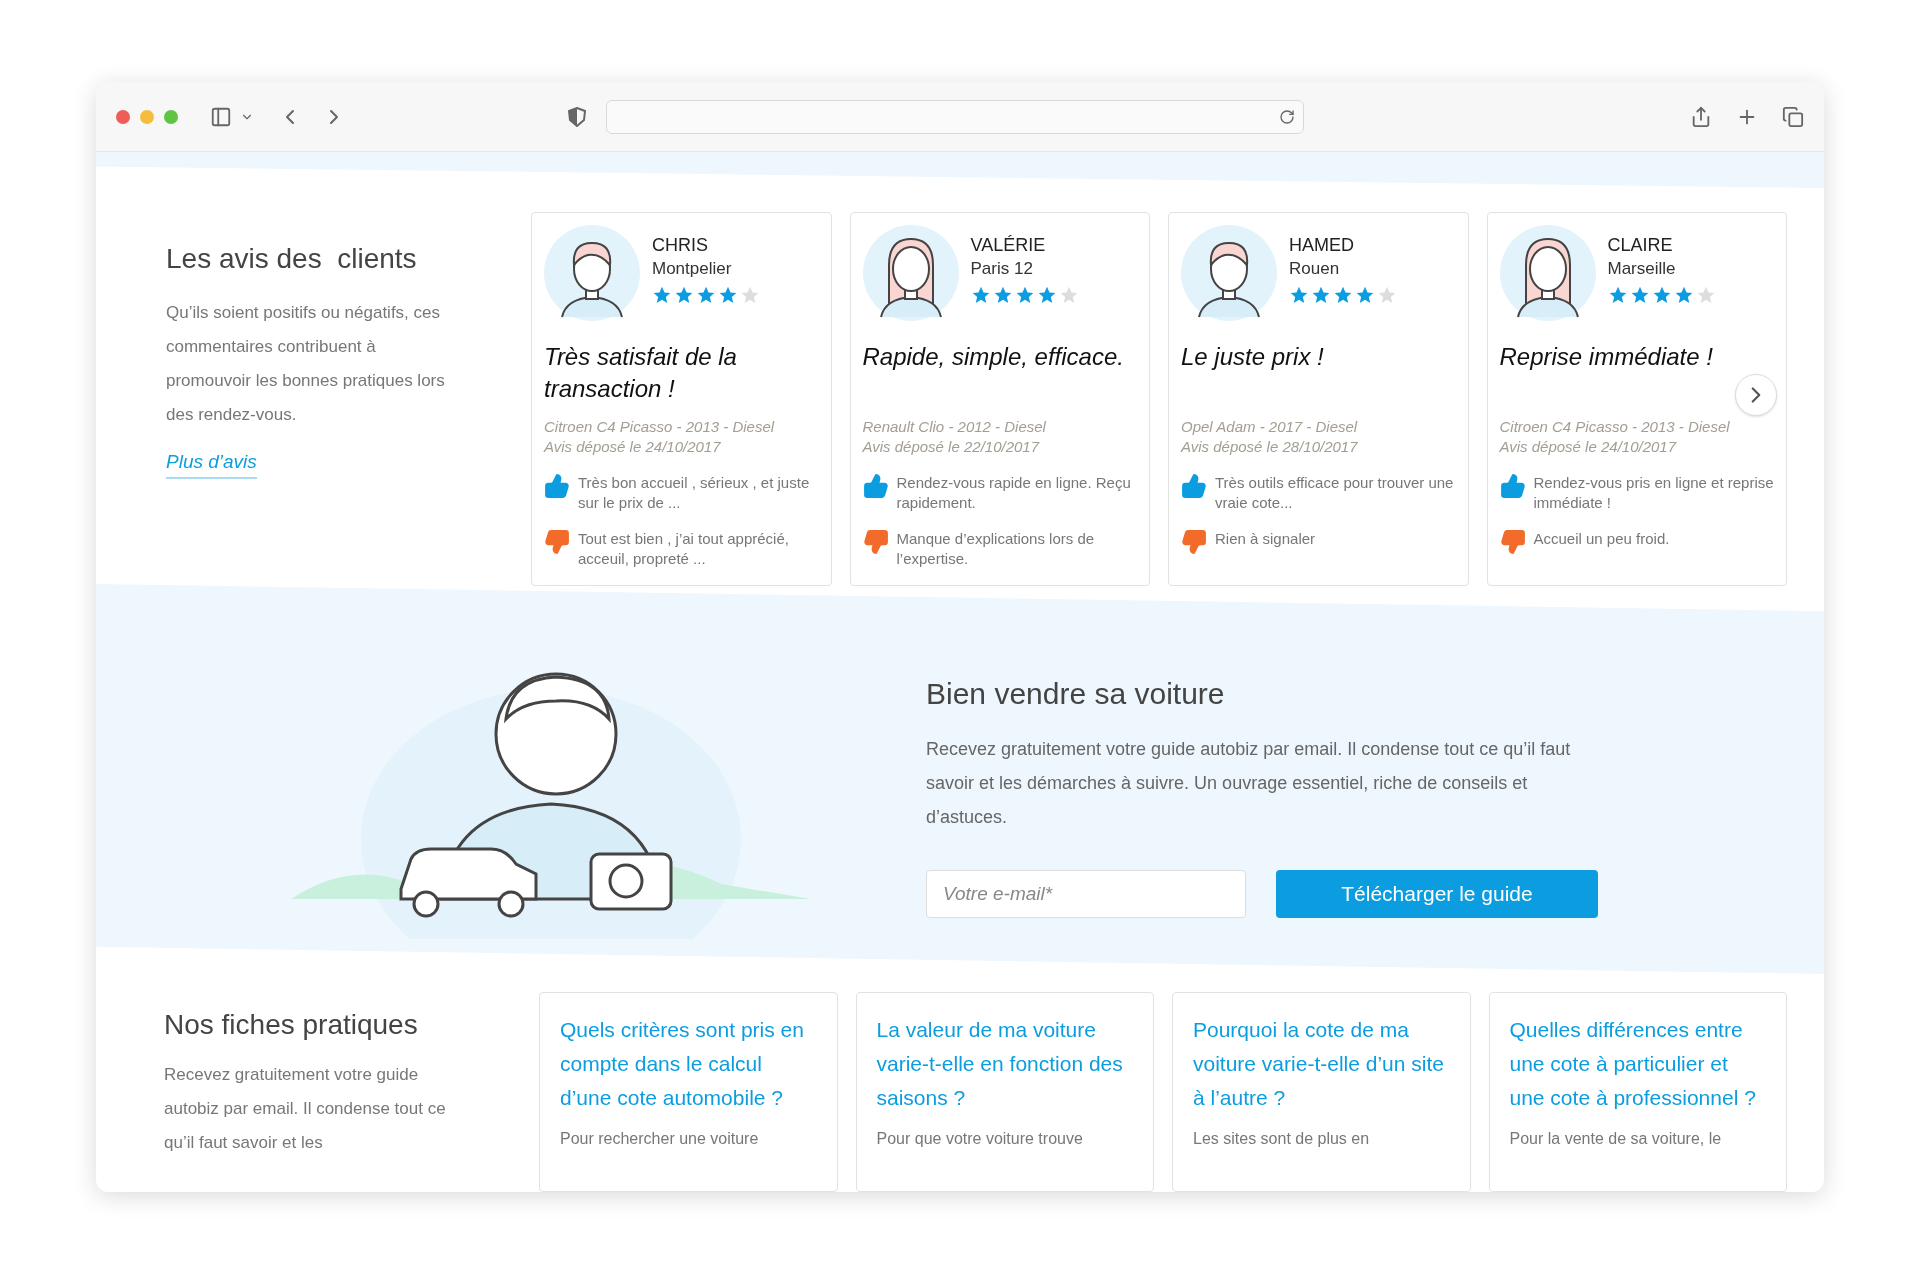 Image resolution: width=1920 pixels, height=1280 pixels. I want to click on guide-card-title: Quelles différences entre une cote à particulier et une cote à professionnel ?, so click(1633, 1064).